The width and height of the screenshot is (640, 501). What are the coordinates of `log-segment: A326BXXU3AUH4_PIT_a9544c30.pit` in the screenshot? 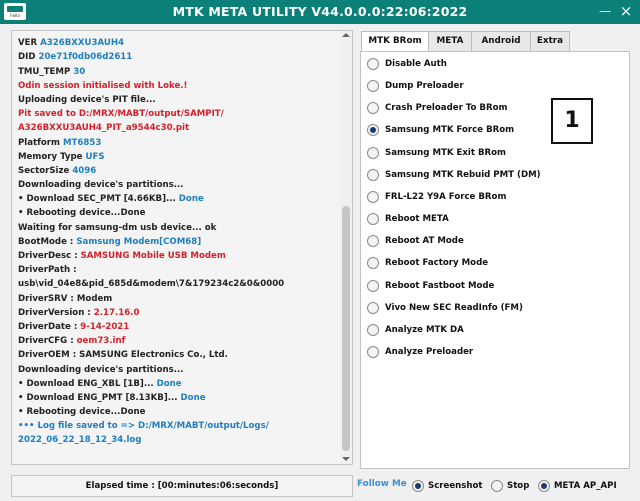 It's located at (104, 128).